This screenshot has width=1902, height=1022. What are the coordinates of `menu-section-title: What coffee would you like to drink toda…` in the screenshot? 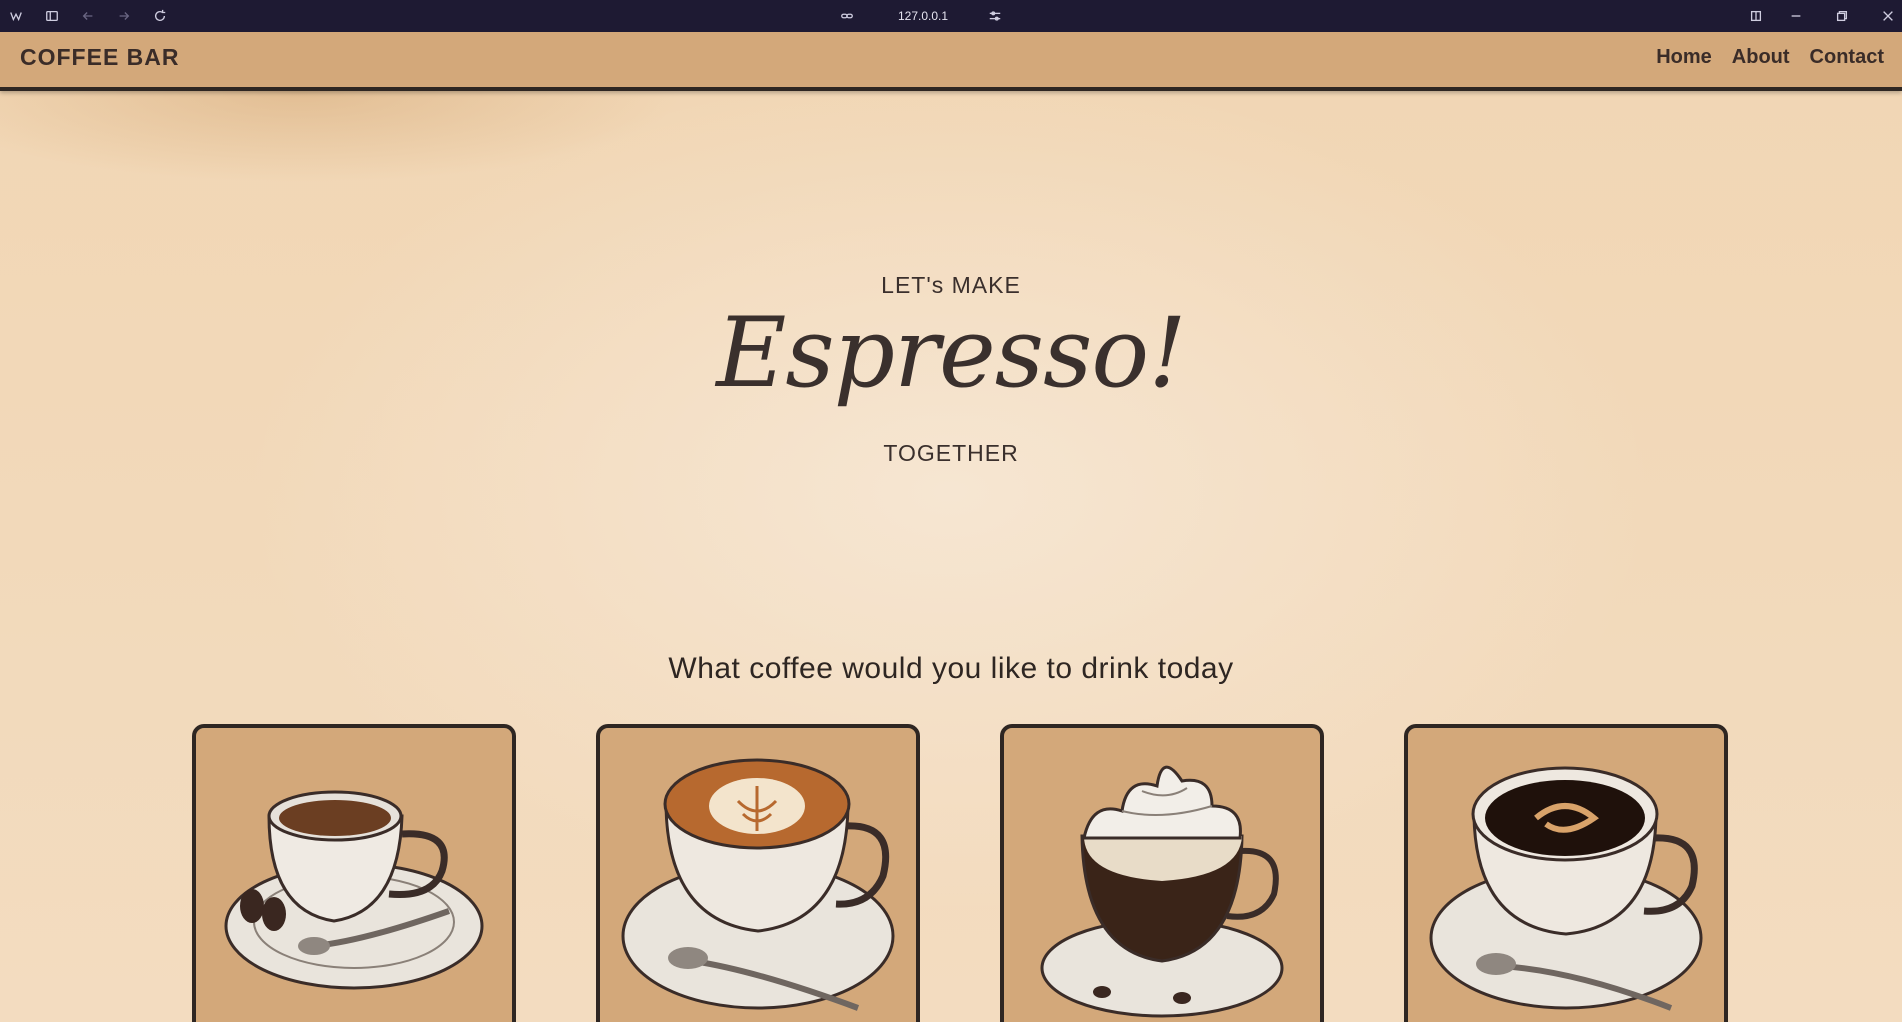 It's located at (951, 668).